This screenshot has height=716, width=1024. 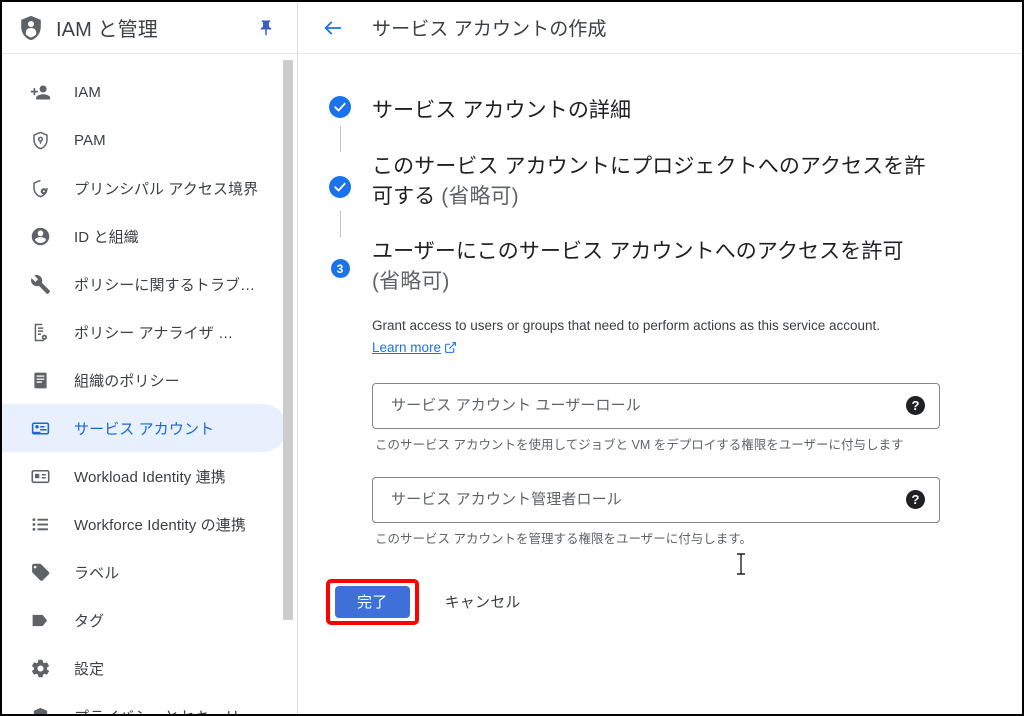 I want to click on sidebar-item-label: ID と組織, so click(x=106, y=237).